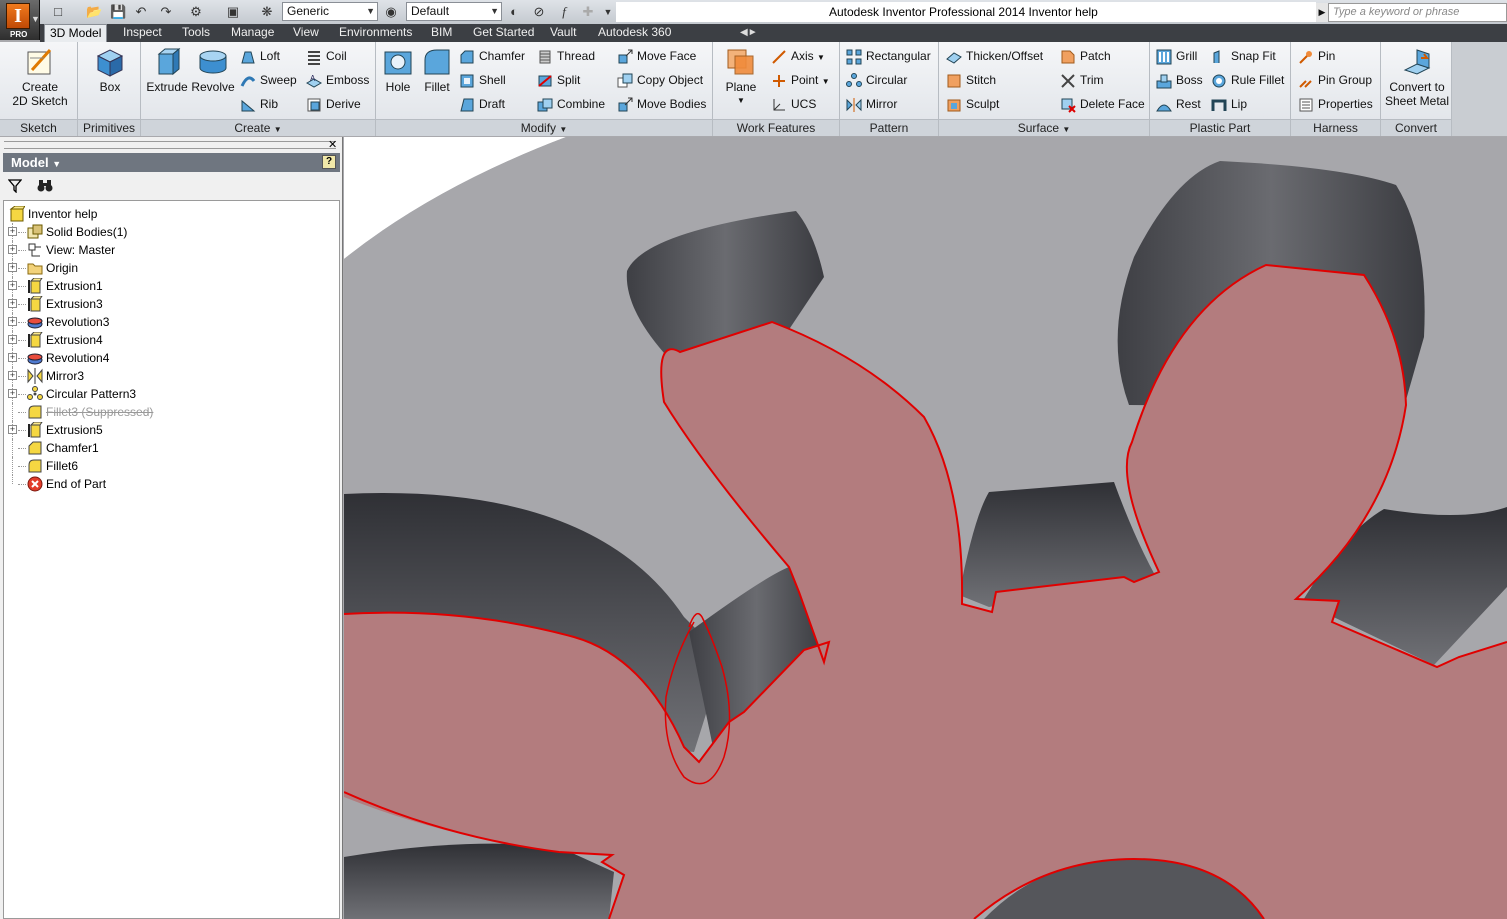 The height and width of the screenshot is (919, 1507). Describe the element at coordinates (329, 162) in the screenshot. I see `help-icon: ?` at that location.